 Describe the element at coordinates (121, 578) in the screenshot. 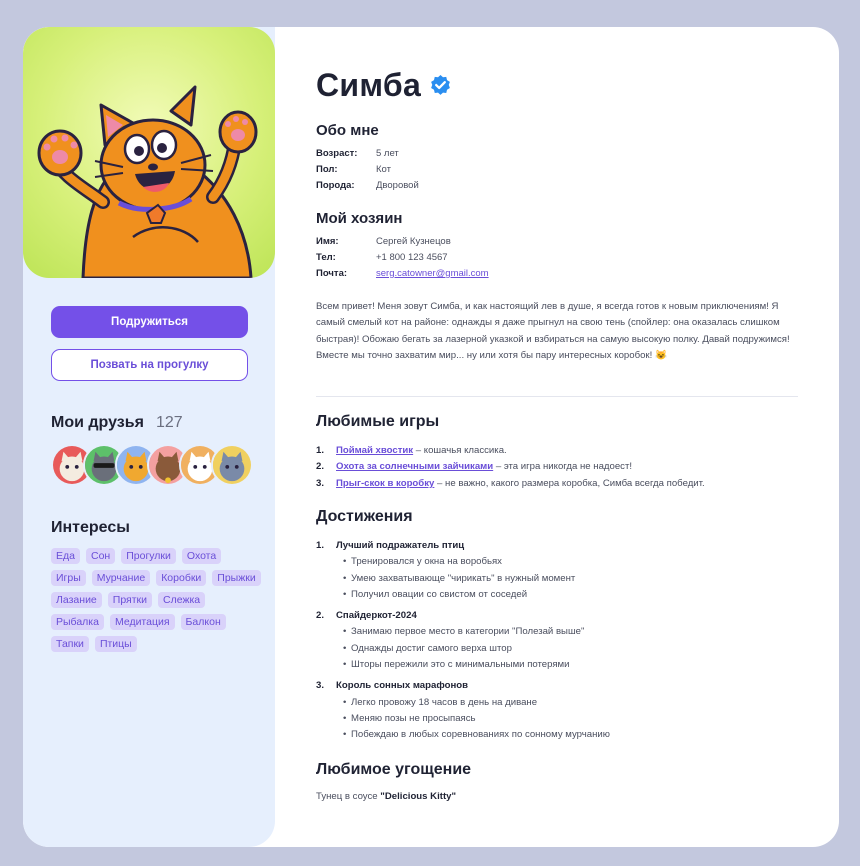

I see `interest-tag: Мурчание` at that location.